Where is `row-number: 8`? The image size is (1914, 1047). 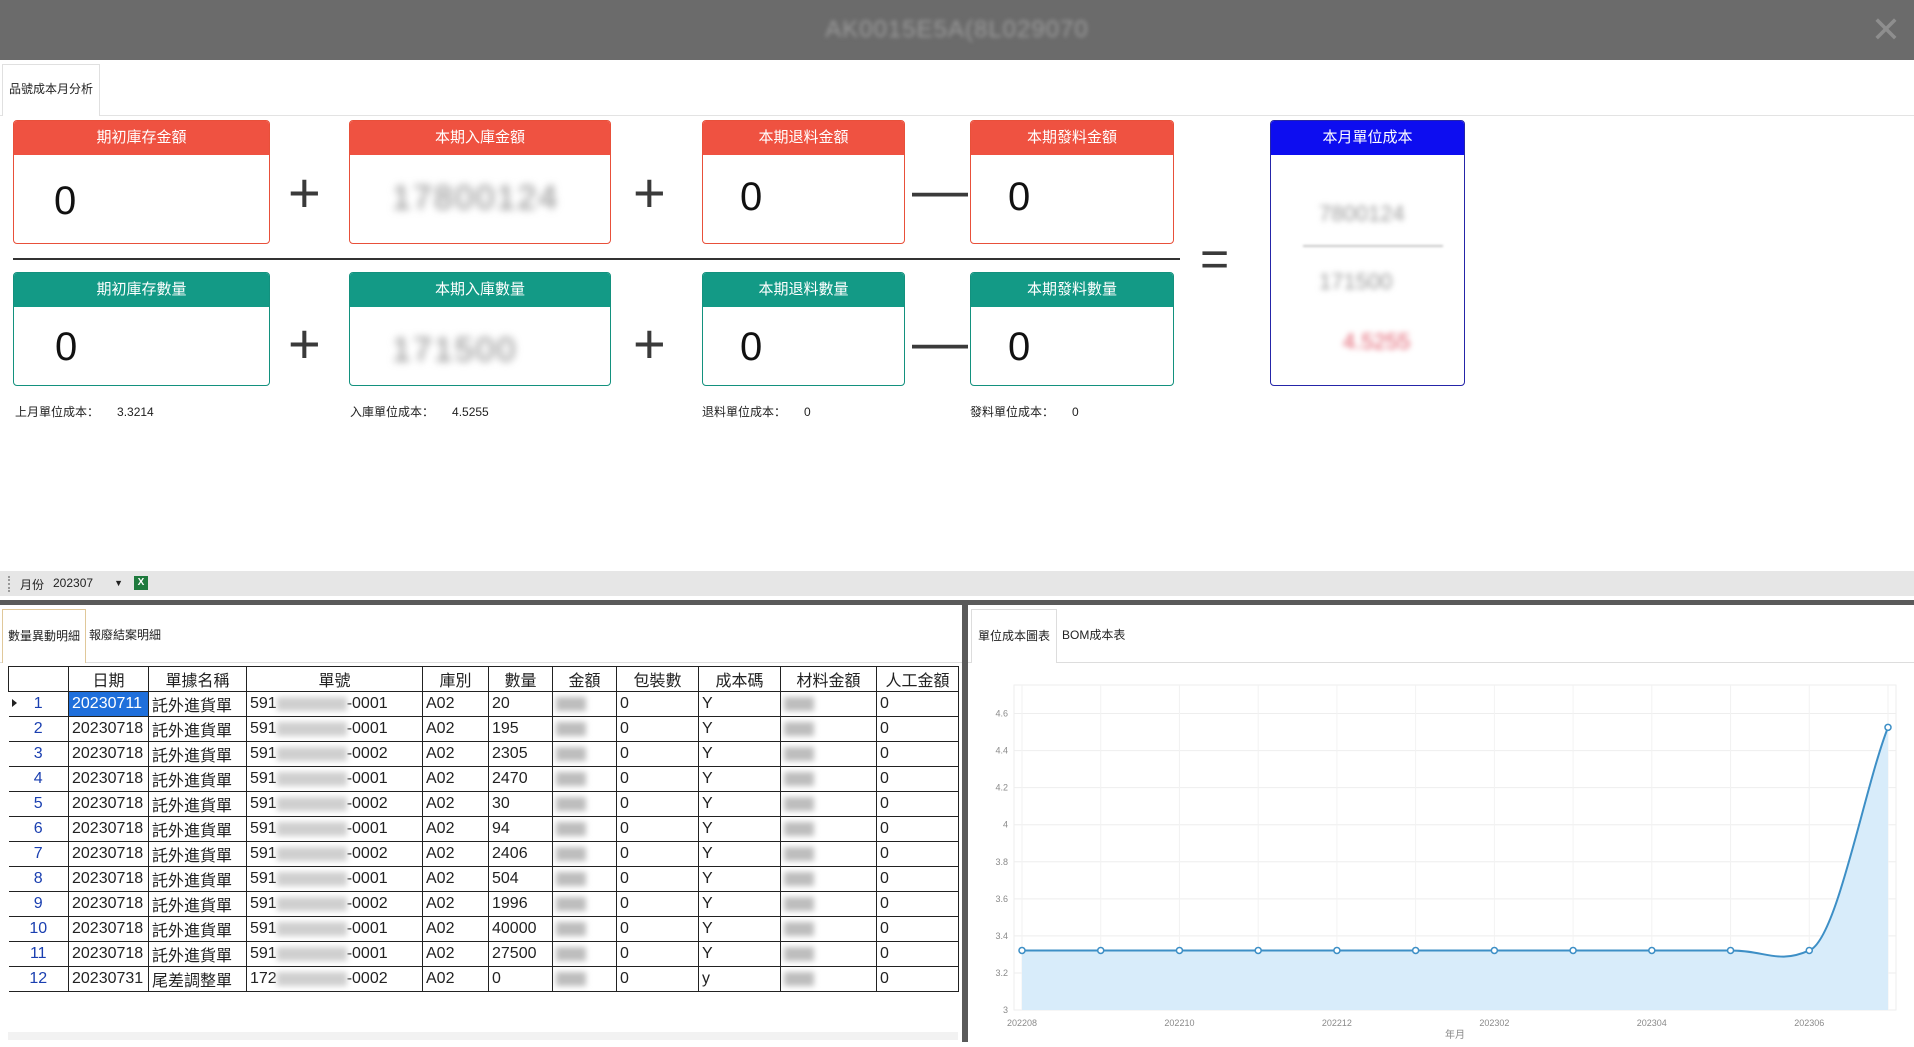
row-number: 8 is located at coordinates (38, 879).